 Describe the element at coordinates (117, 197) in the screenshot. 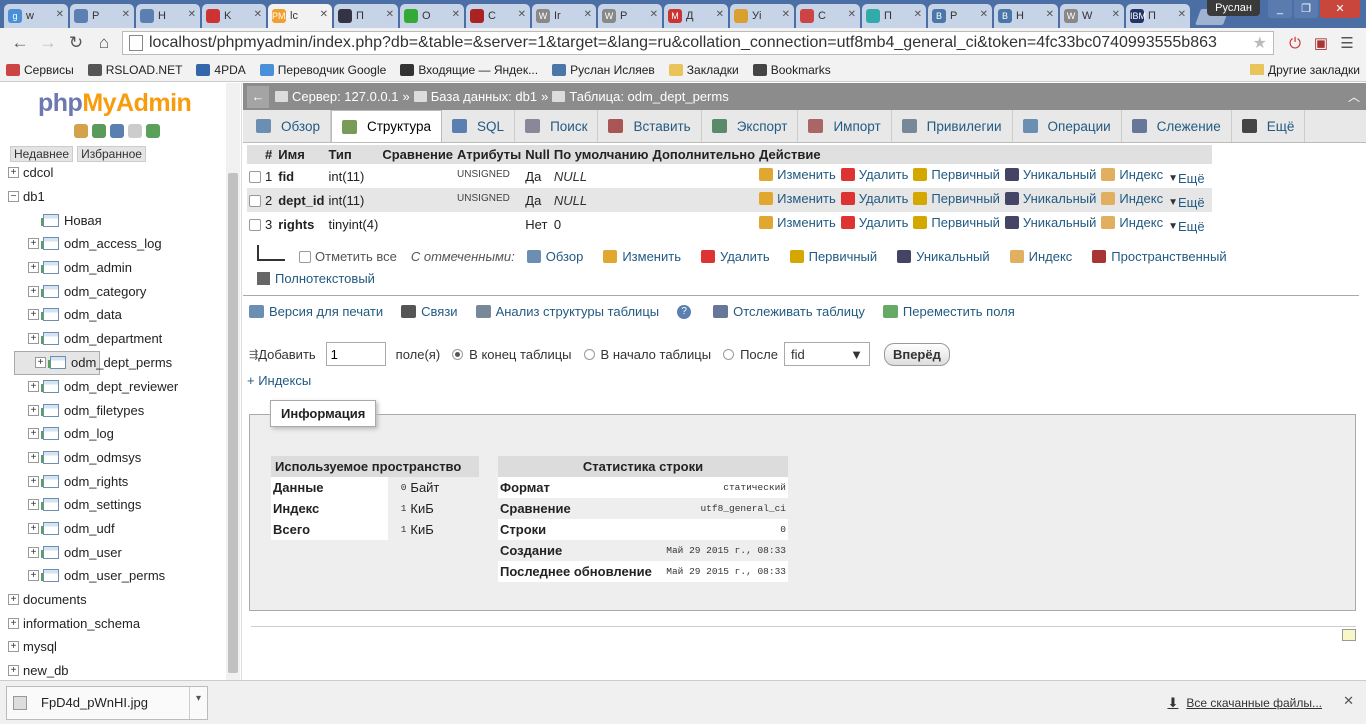

I see `tree-db-item: − db1` at that location.